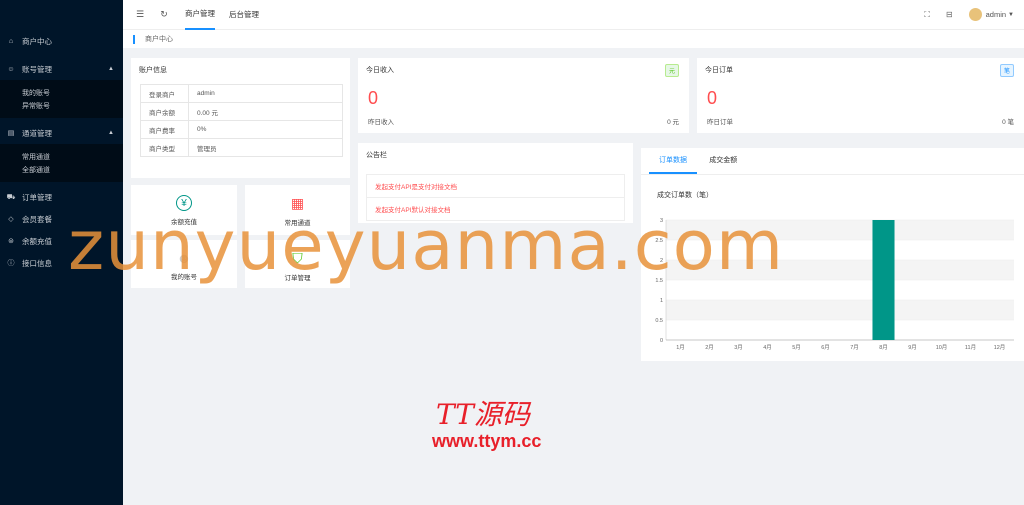 Image resolution: width=1024 pixels, height=505 pixels. What do you see at coordinates (573, 15) in the screenshot?
I see `top-bar: ☰ ↻ 商户管理 后台管理 ⛶ ⊟ admin ▼` at bounding box center [573, 15].